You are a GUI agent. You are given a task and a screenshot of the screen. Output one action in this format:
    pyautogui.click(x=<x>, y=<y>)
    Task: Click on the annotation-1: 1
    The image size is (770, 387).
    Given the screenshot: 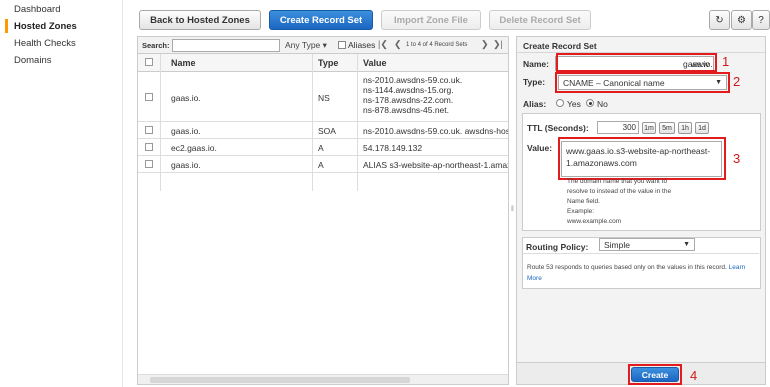 What is the action you would take?
    pyautogui.click(x=726, y=61)
    